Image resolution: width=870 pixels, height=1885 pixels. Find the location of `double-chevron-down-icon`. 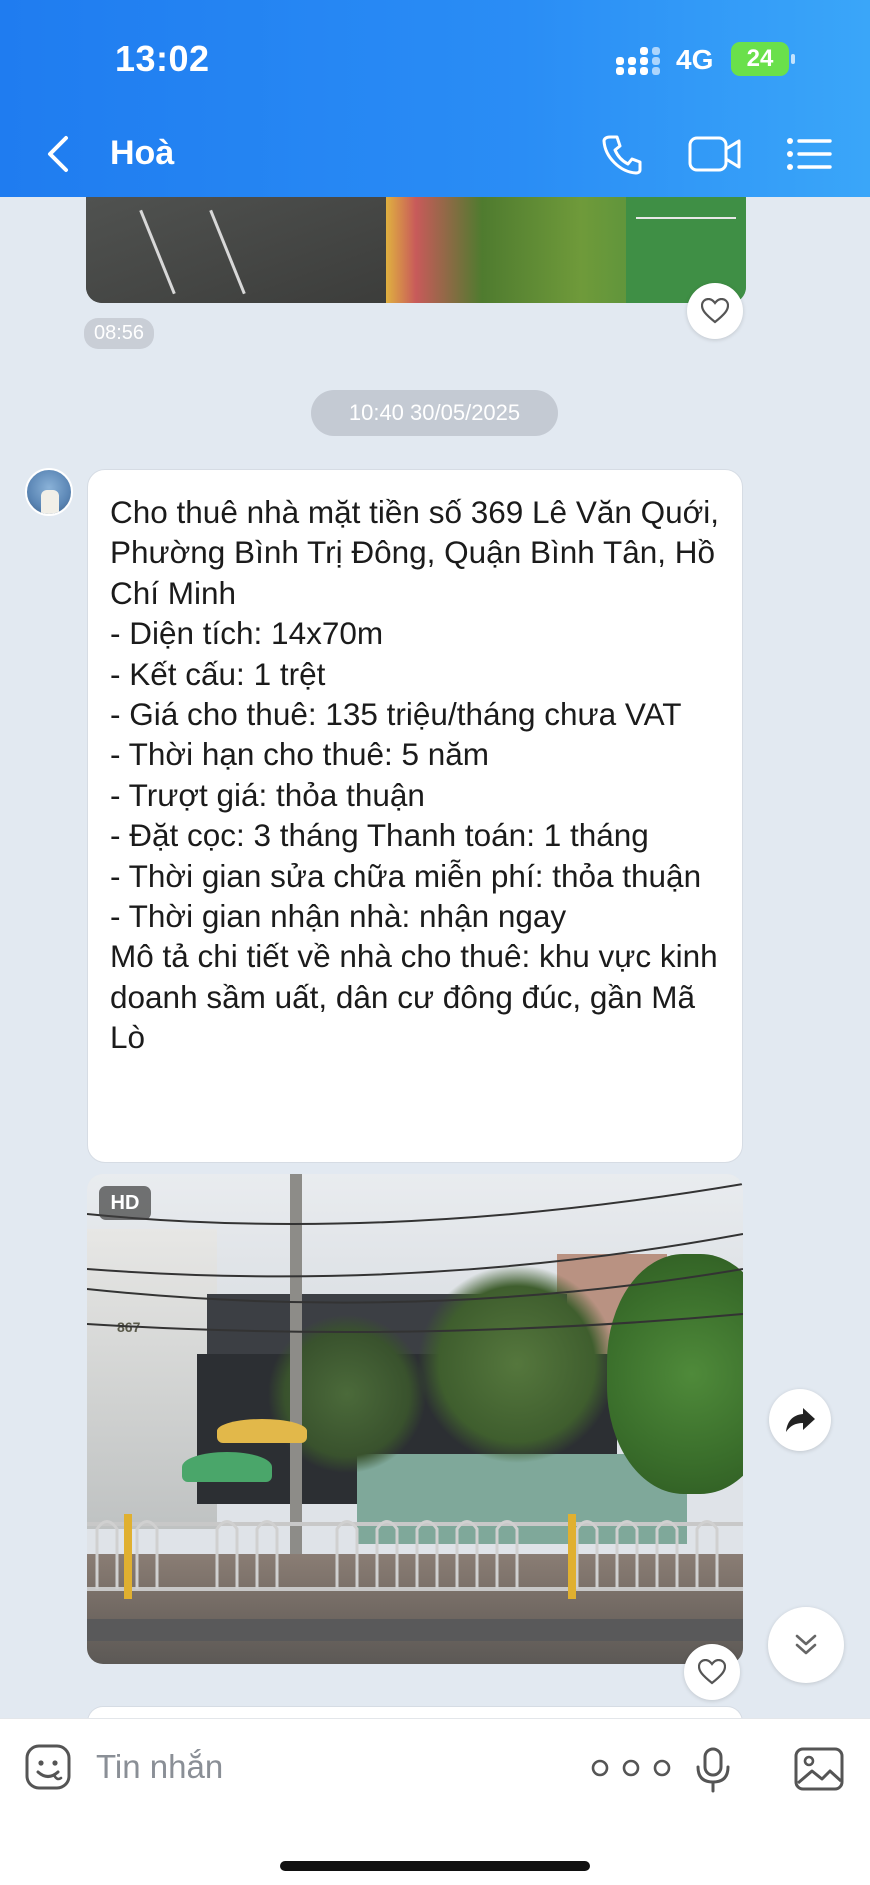

double-chevron-down-icon is located at coordinates (806, 1644).